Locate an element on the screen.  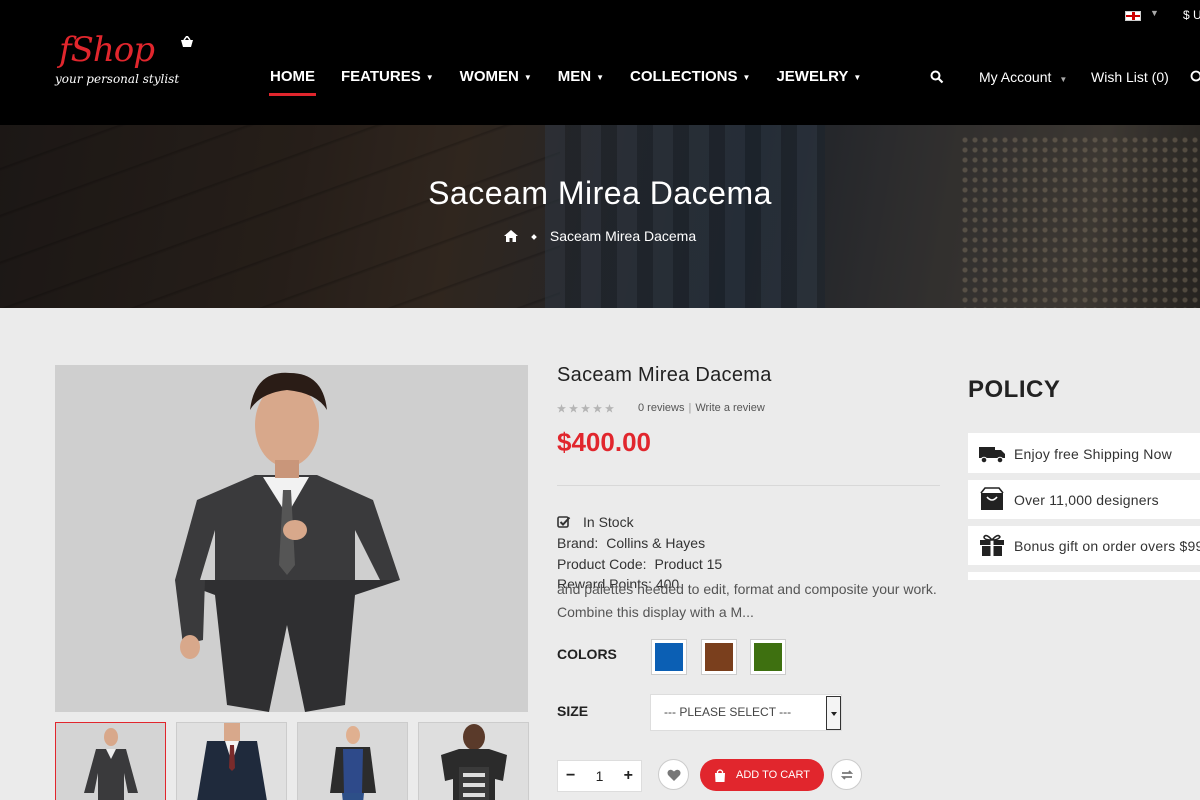
write-review-link: Write a review is located at coordinates (729, 408).